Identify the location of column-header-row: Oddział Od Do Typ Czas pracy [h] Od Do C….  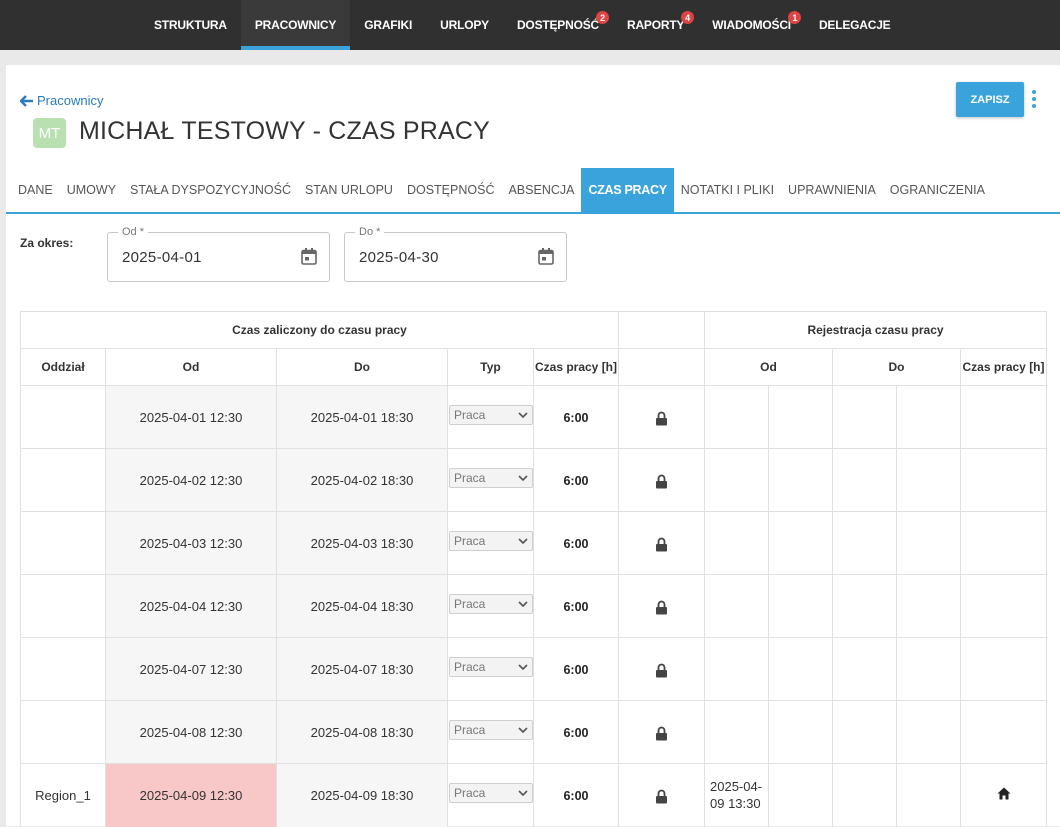
(533, 367).